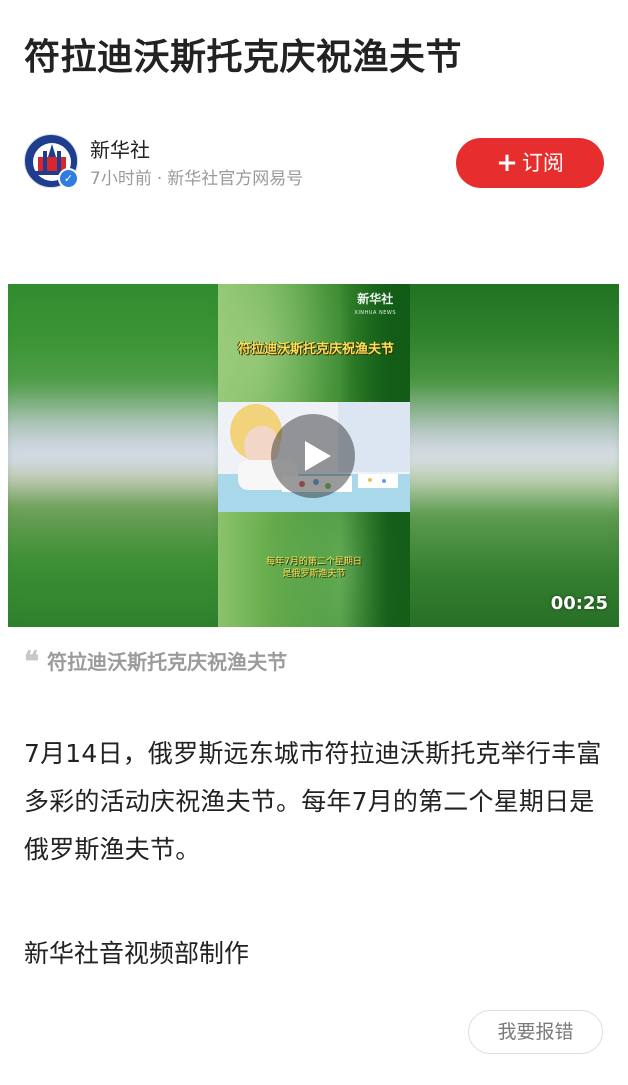 The image size is (628, 1085). What do you see at coordinates (167, 662) in the screenshot?
I see `video-caption-text: 符拉迪沃斯托克庆祝渔夫节` at bounding box center [167, 662].